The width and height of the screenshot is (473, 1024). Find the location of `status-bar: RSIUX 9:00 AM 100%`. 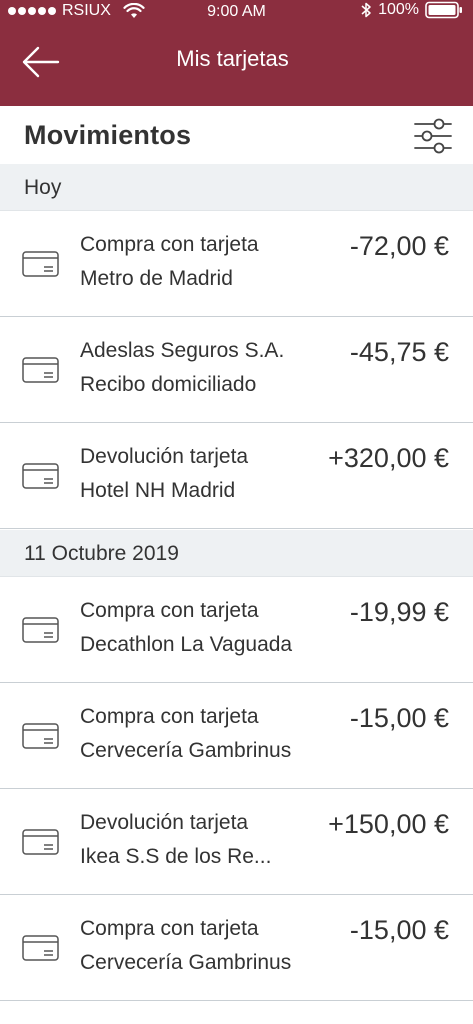

status-bar: RSIUX 9:00 AM 100% is located at coordinates (236, 12).